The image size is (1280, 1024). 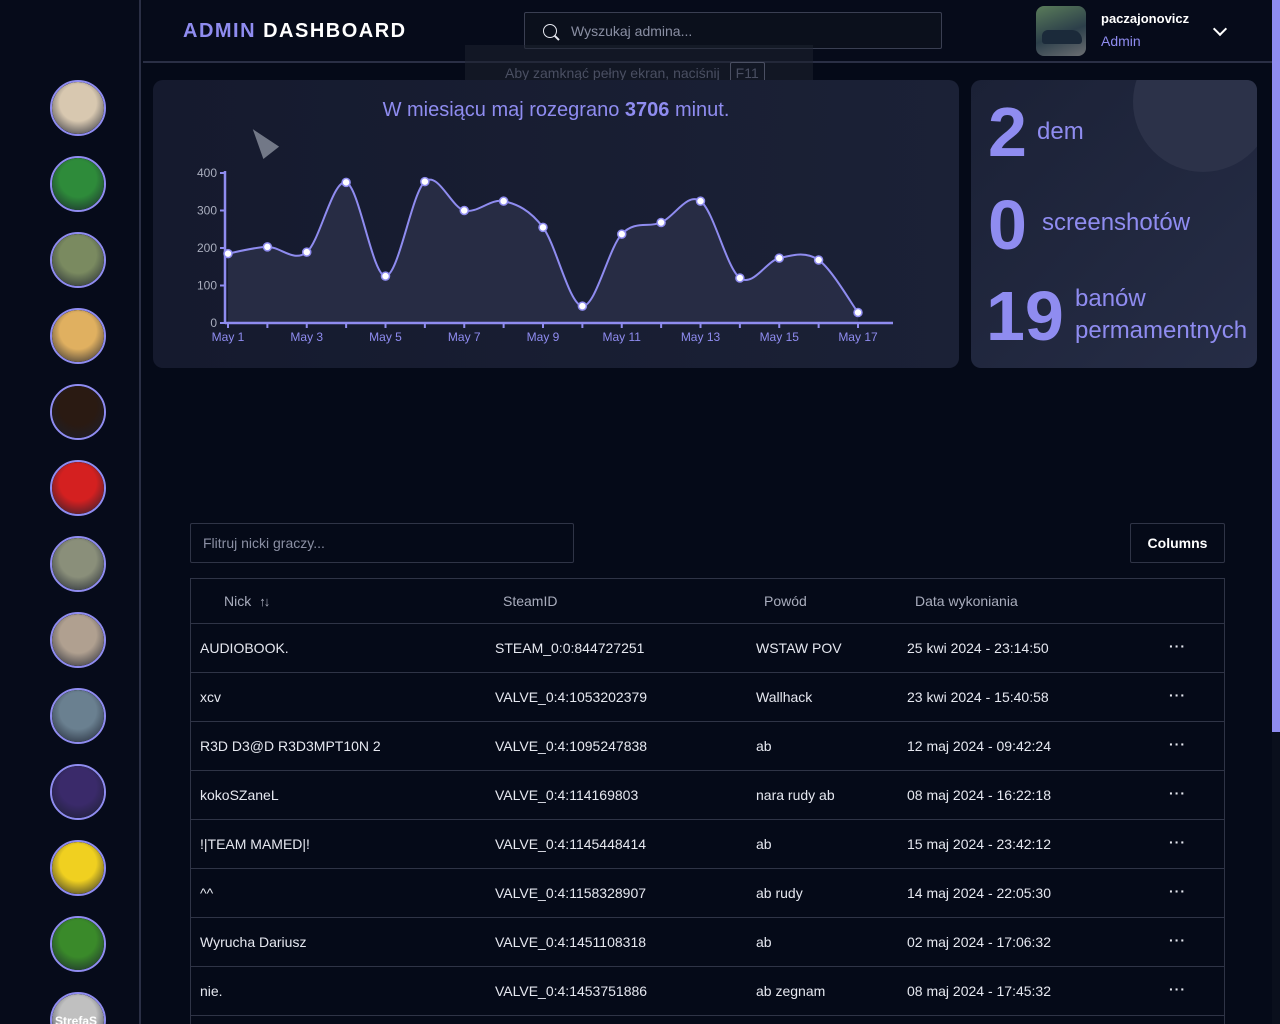 I want to click on cell-reason: WSTAW POV, so click(x=799, y=648).